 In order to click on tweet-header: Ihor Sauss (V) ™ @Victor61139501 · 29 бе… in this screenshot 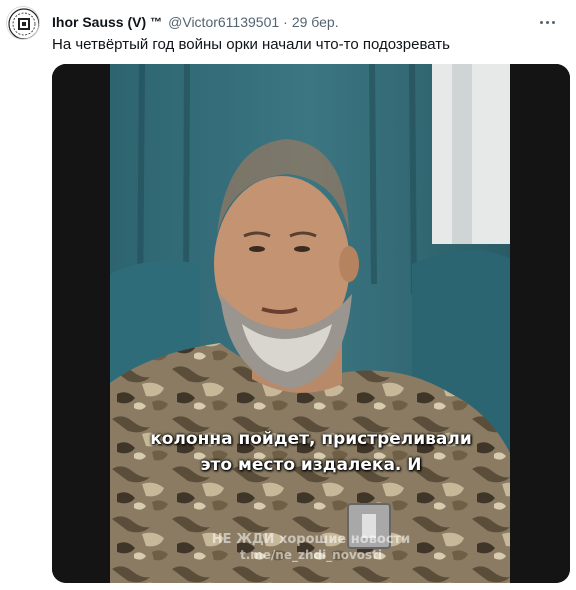, I will do `click(195, 22)`.